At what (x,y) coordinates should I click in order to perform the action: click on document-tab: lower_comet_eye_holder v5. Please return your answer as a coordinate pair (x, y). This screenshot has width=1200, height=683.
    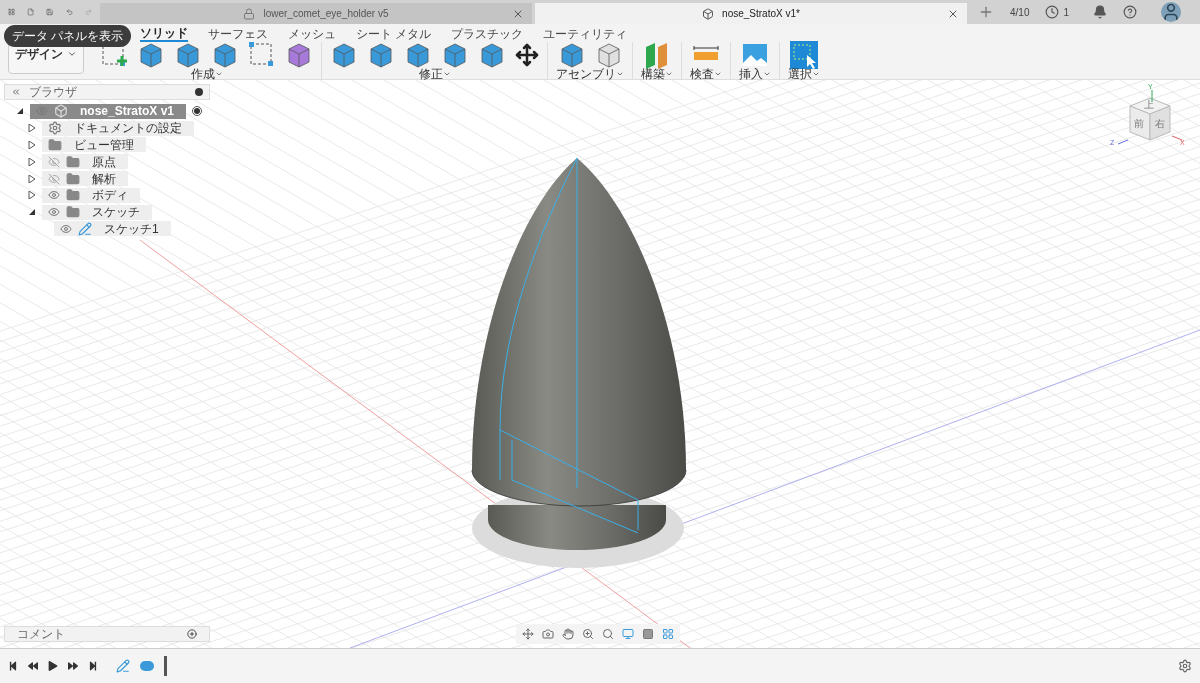
    Looking at the image, I should click on (316, 13).